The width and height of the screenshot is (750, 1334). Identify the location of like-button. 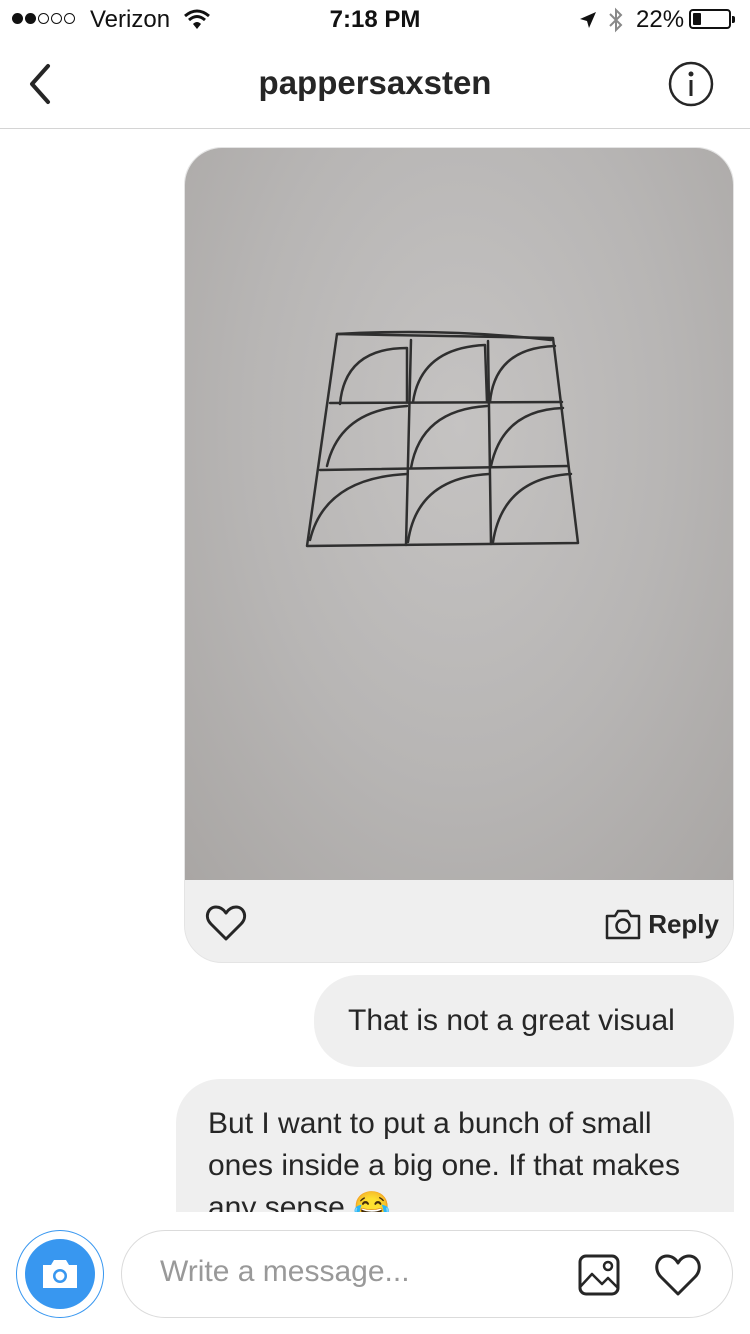
(226, 923).